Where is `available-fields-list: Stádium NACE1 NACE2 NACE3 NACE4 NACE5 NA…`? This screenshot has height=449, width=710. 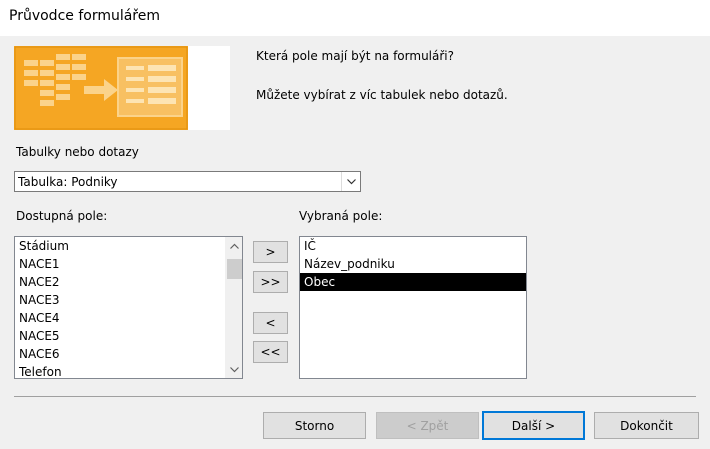
available-fields-list: Stádium NACE1 NACE2 NACE3 NACE4 NACE5 NA… is located at coordinates (128, 307).